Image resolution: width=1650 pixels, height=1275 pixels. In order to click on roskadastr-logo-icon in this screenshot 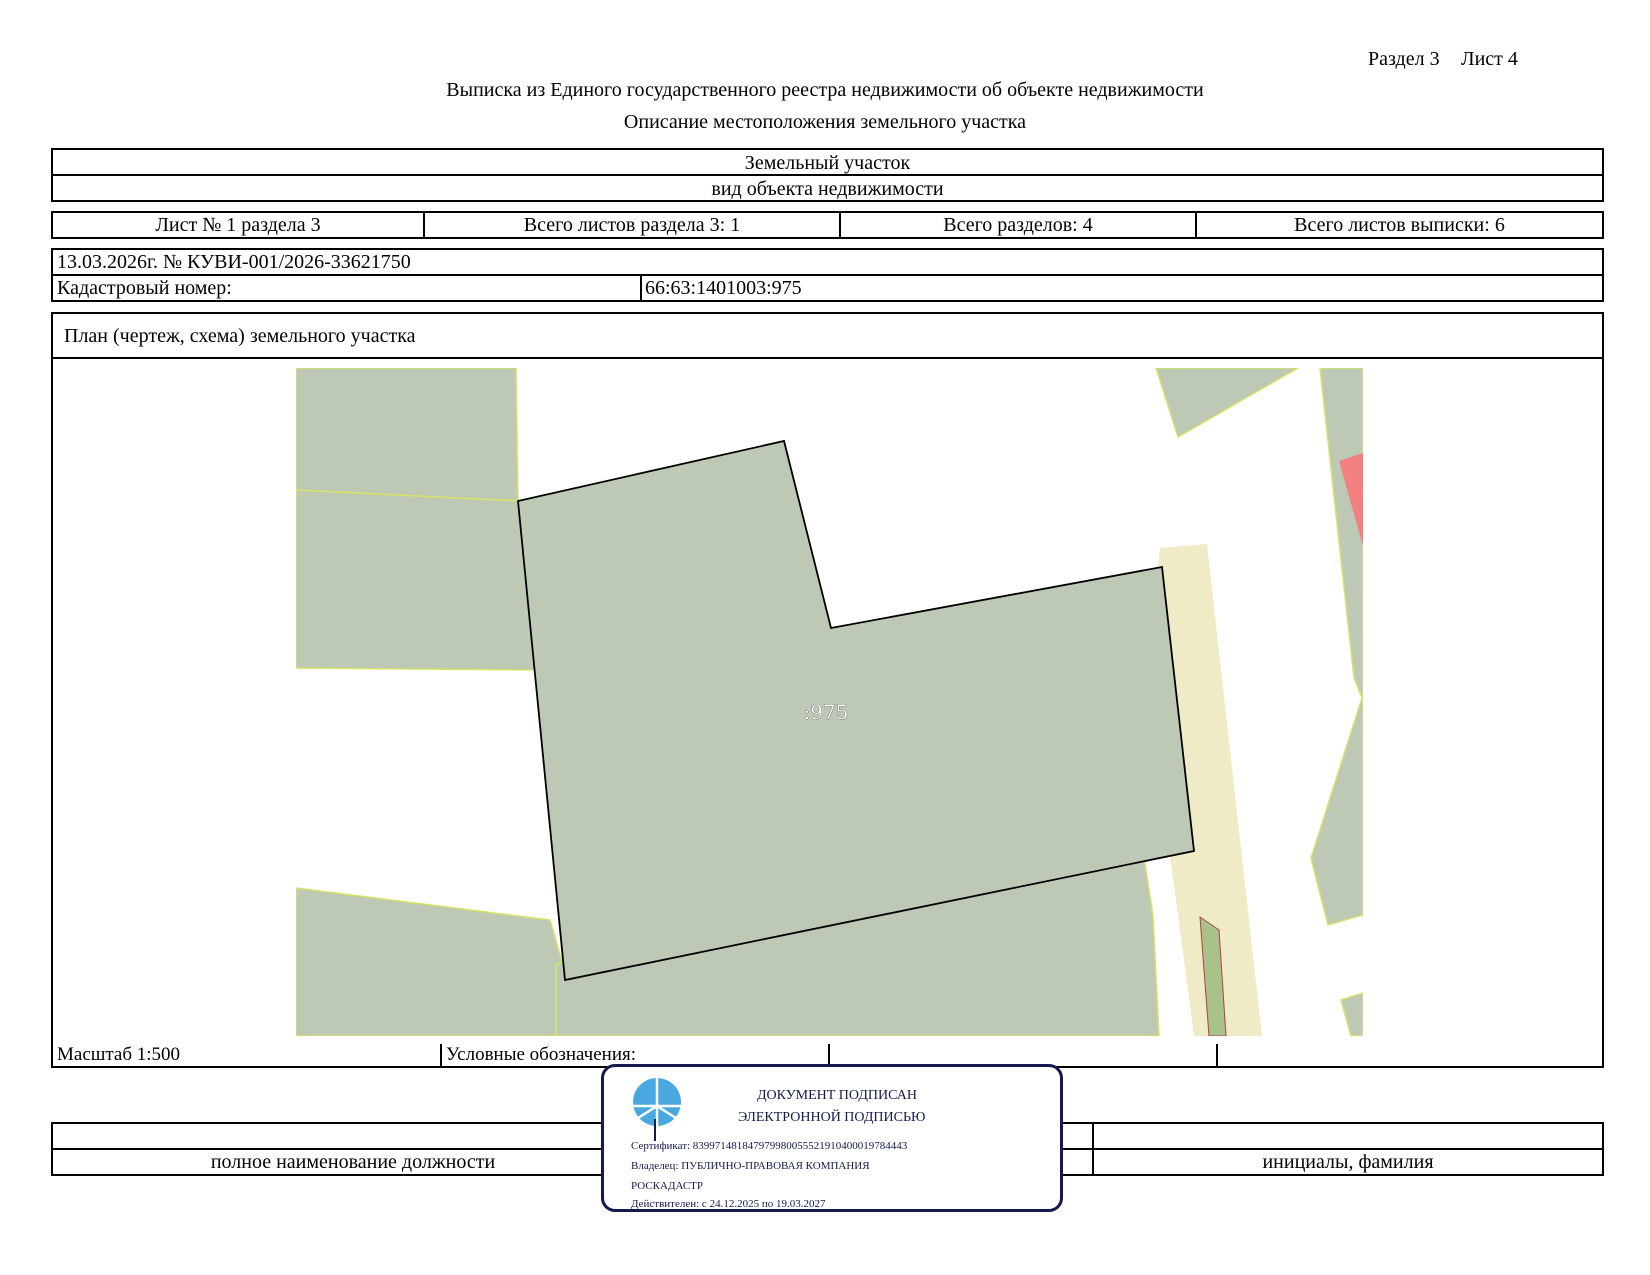, I will do `click(657, 1102)`.